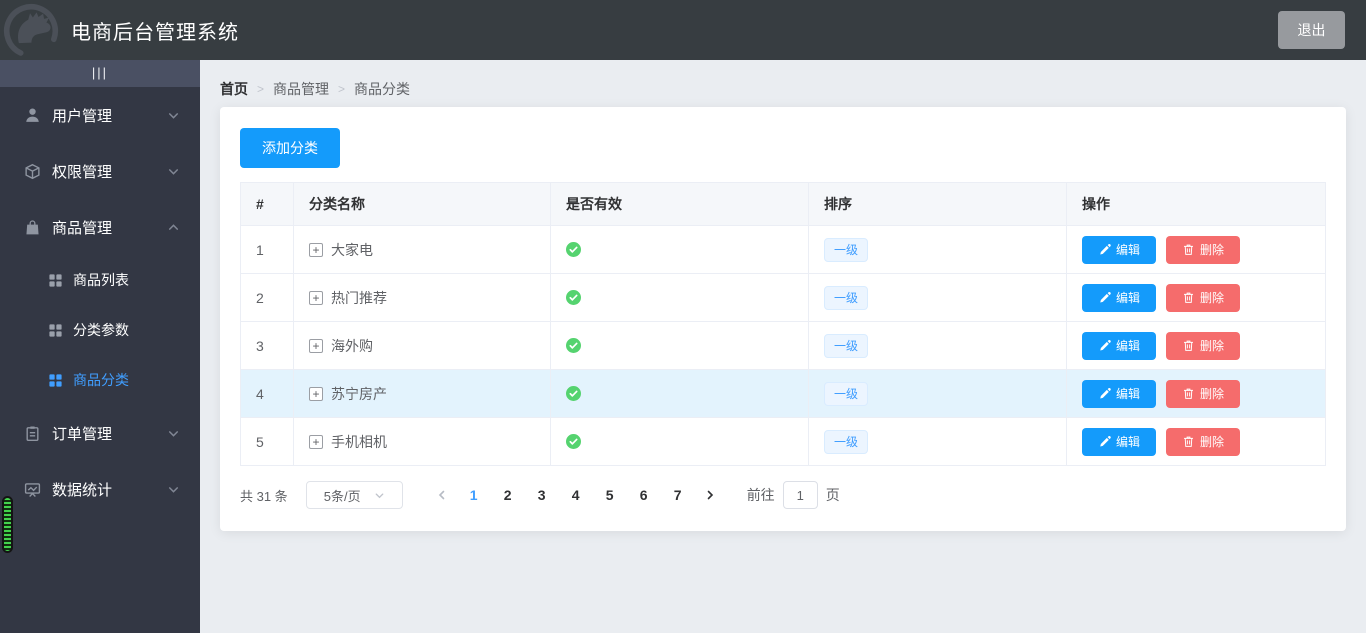 This screenshot has width=1366, height=633. What do you see at coordinates (100, 330) in the screenshot?
I see `sidebar-subitem-category-params: 分类参数` at bounding box center [100, 330].